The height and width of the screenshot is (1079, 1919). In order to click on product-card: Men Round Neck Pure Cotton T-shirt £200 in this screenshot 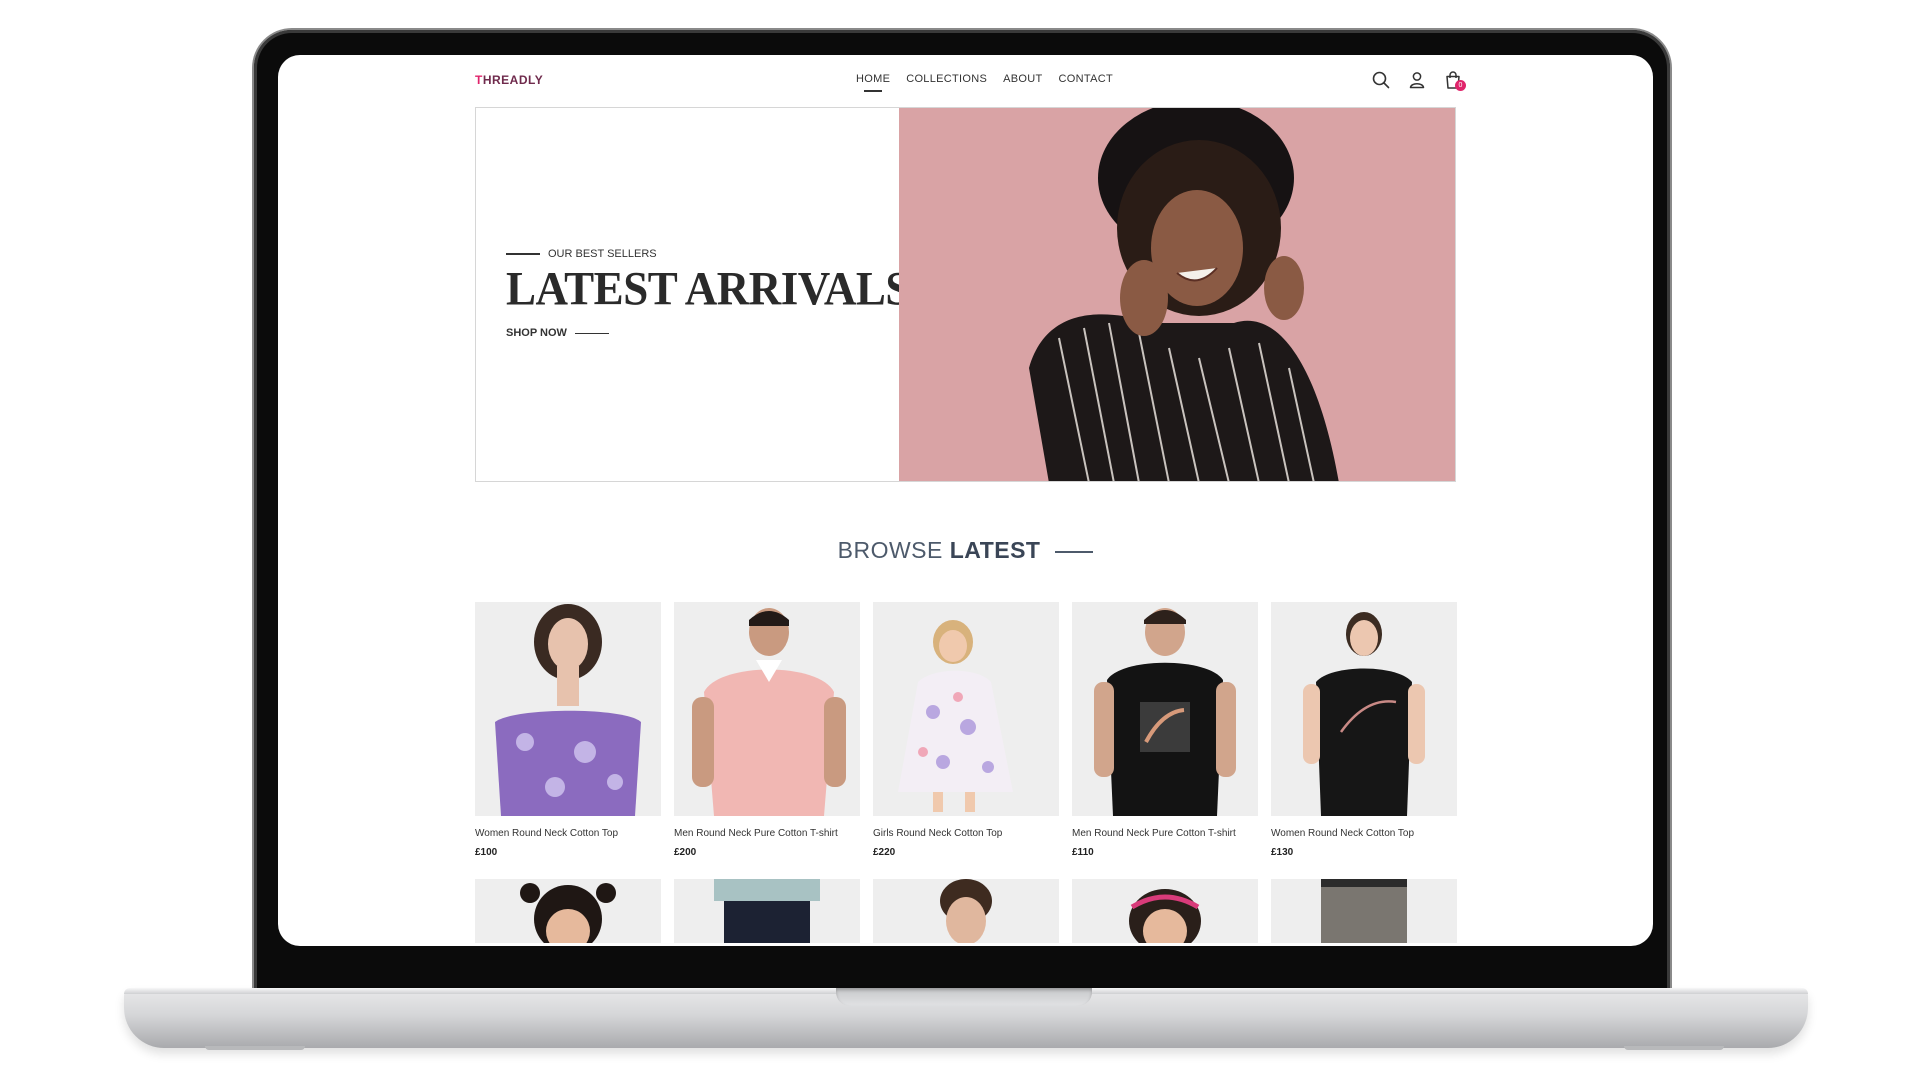, I will do `click(767, 730)`.